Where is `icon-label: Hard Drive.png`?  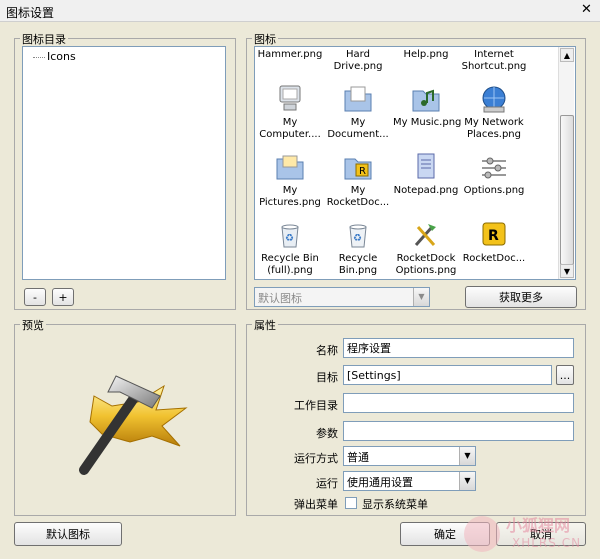
icon-label: Hard Drive.png is located at coordinates (358, 60).